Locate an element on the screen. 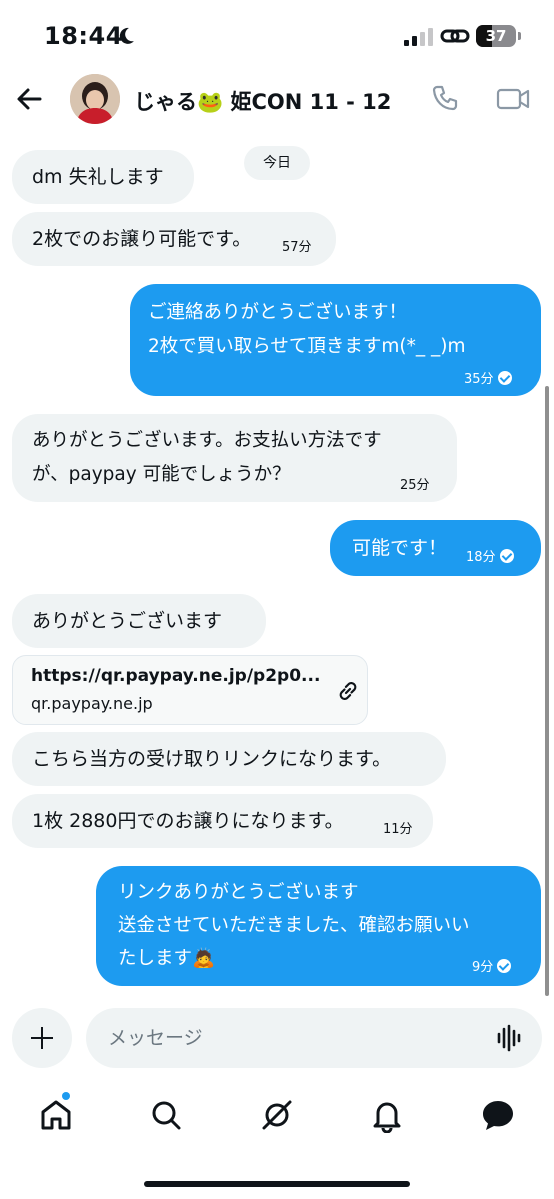 The height and width of the screenshot is (1199, 554). message-time: 11分 is located at coordinates (398, 829).